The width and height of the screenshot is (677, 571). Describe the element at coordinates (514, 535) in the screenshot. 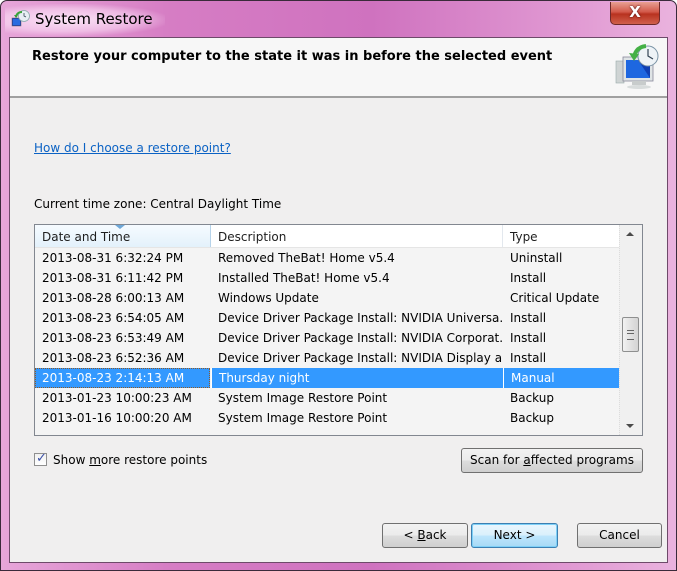

I see `next-button: Next >` at that location.